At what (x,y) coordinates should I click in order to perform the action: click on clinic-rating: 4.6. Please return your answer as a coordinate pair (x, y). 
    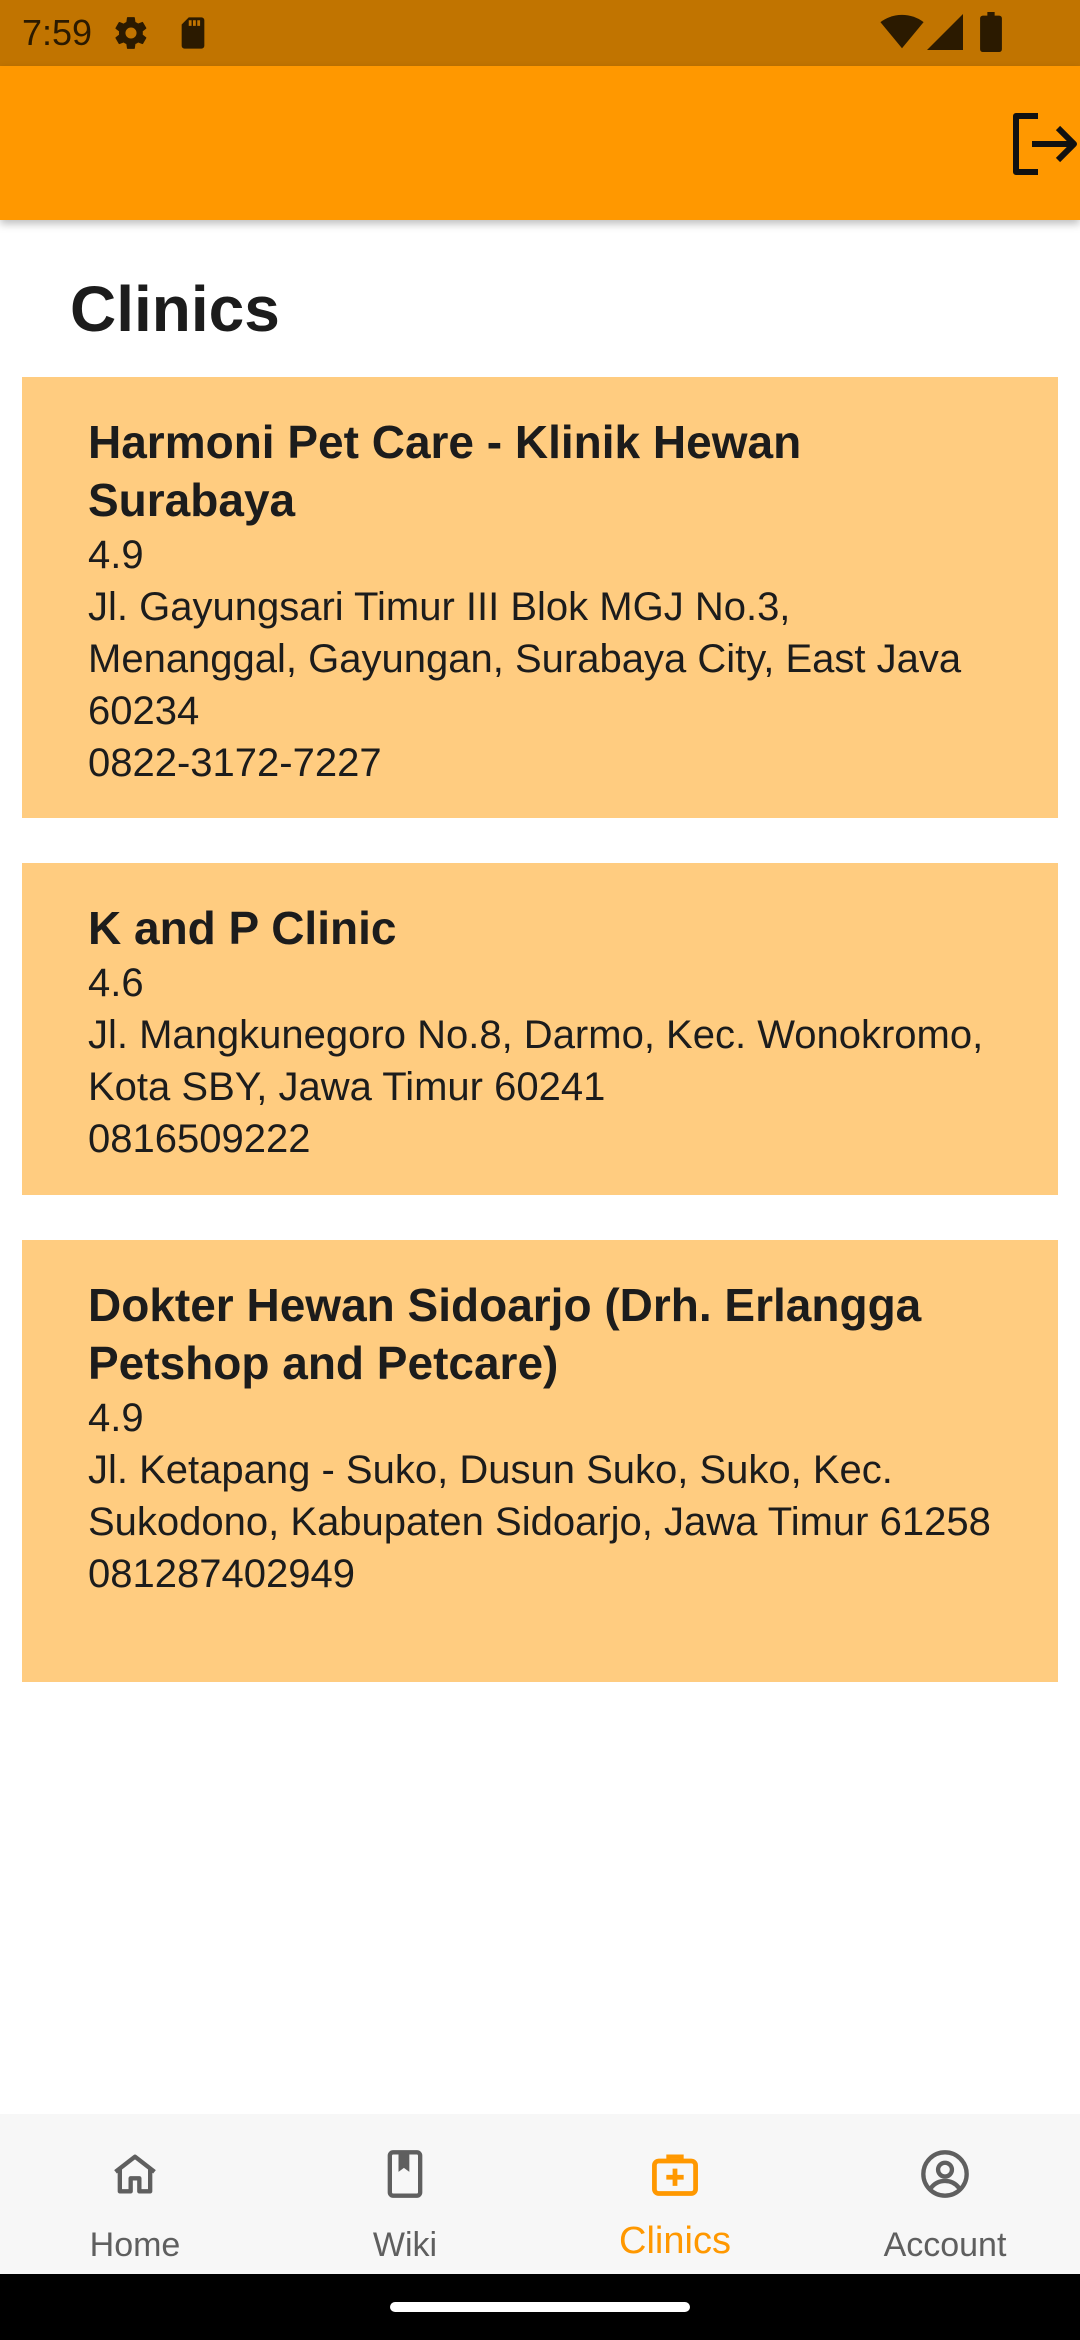
    Looking at the image, I should click on (116, 983).